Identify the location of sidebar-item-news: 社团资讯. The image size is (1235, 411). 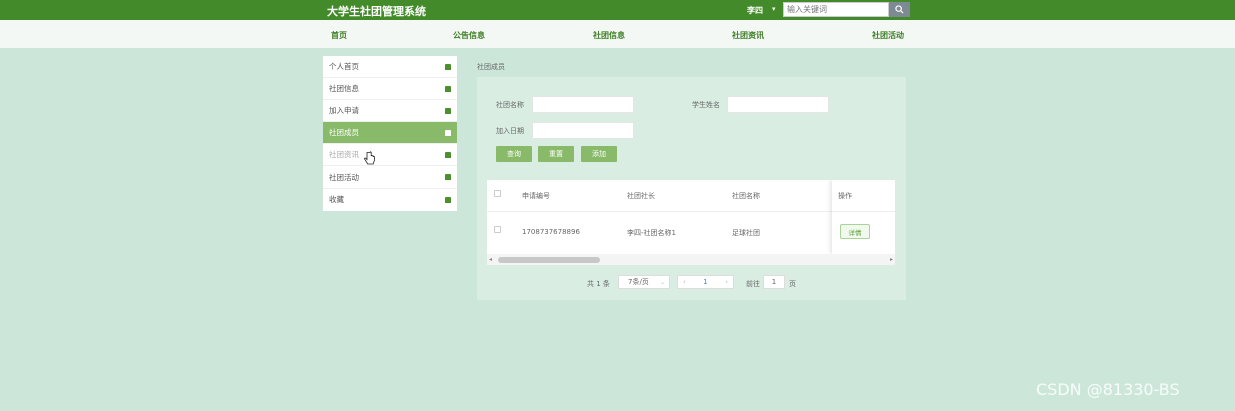
(390, 155).